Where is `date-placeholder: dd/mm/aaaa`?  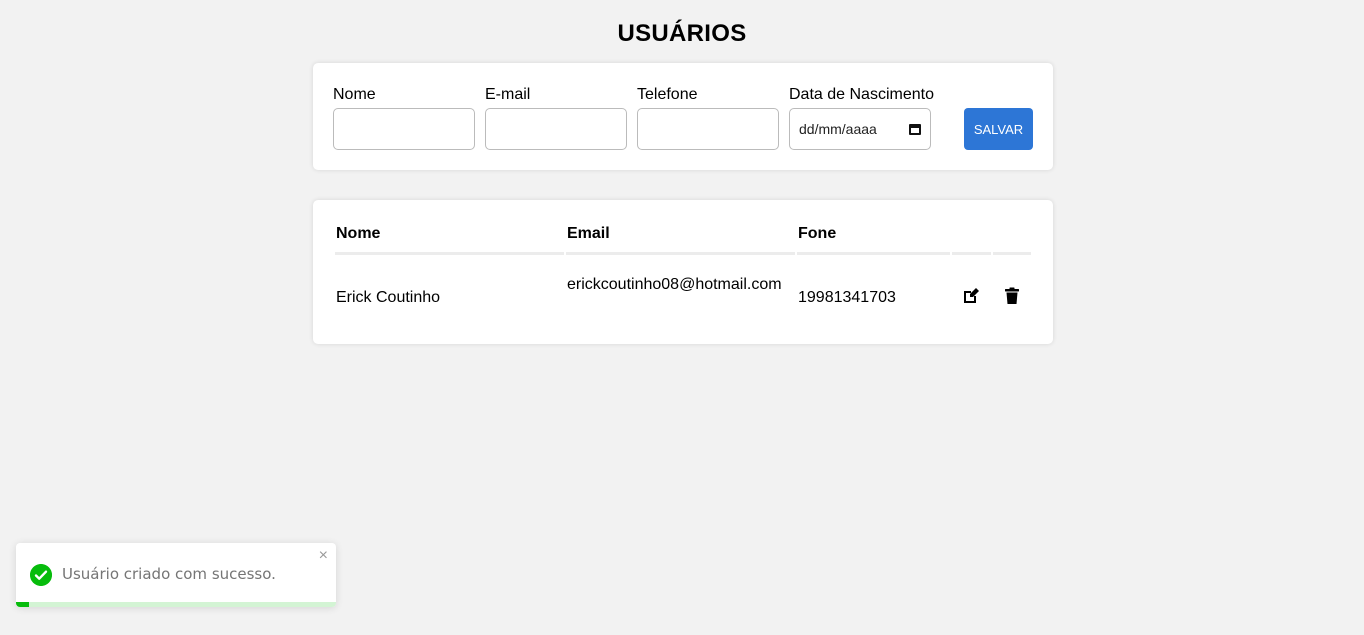 date-placeholder: dd/mm/aaaa is located at coordinates (838, 129).